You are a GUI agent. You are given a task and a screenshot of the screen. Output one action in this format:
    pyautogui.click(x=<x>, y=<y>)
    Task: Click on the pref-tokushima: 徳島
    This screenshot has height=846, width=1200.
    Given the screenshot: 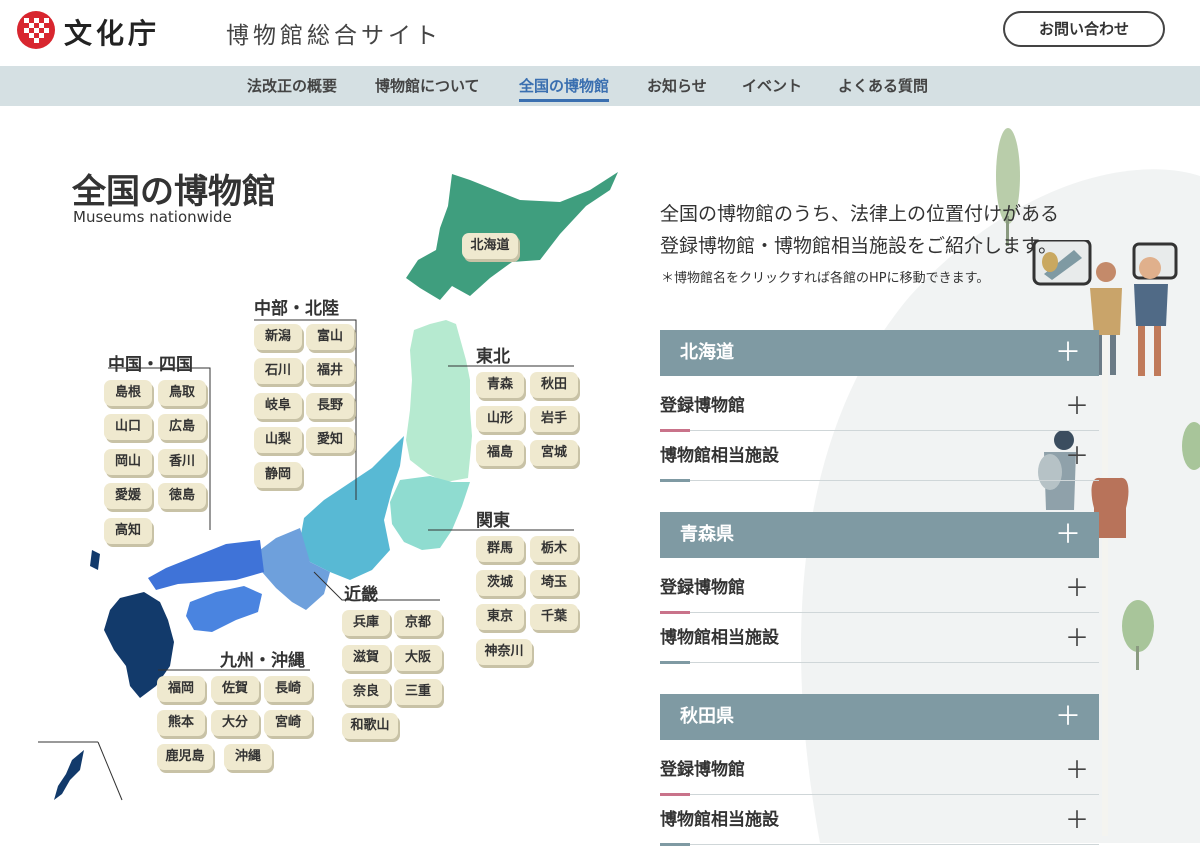 What is the action you would take?
    pyautogui.click(x=182, y=496)
    